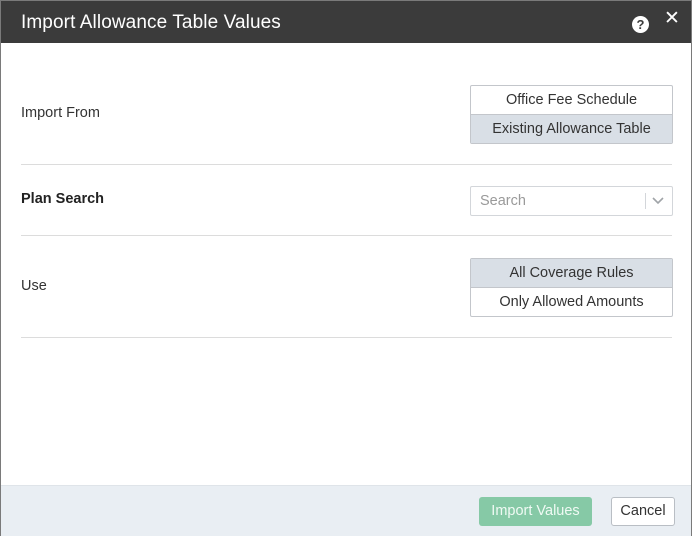 This screenshot has height=536, width=692. Describe the element at coordinates (645, 201) in the screenshot. I see `select-separator` at that location.